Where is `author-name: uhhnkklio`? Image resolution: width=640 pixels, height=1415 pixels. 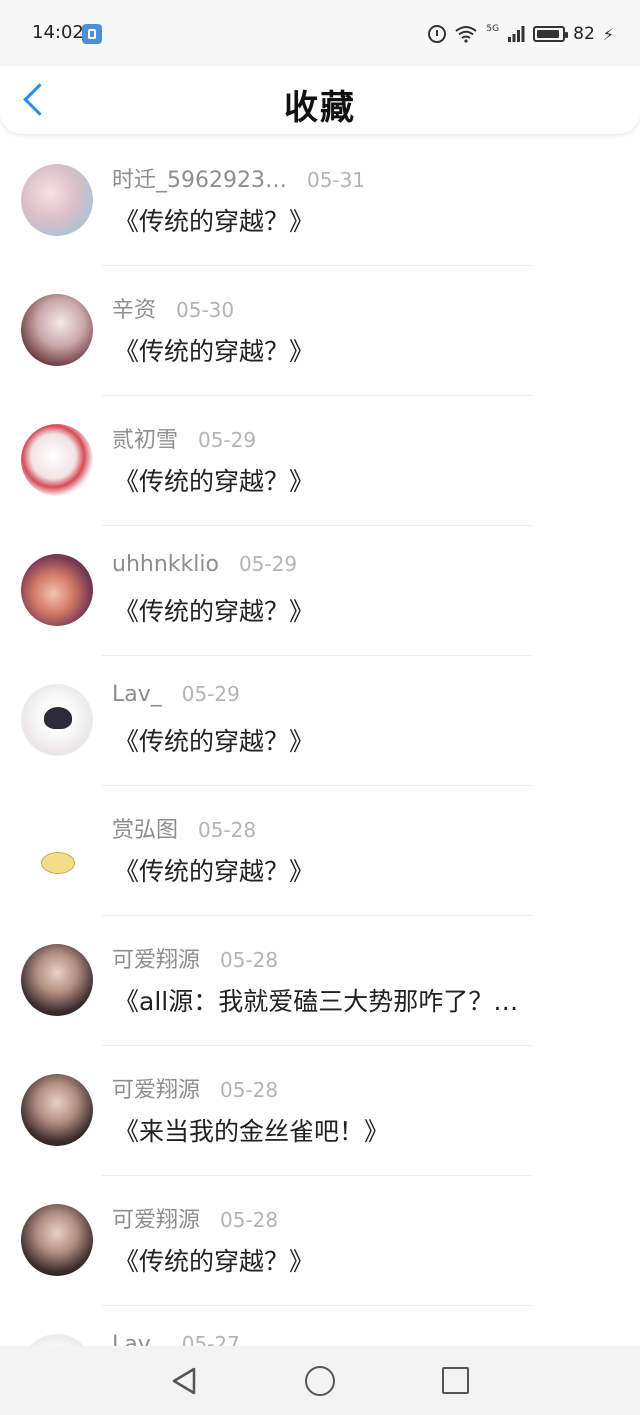 author-name: uhhnkklio is located at coordinates (165, 564).